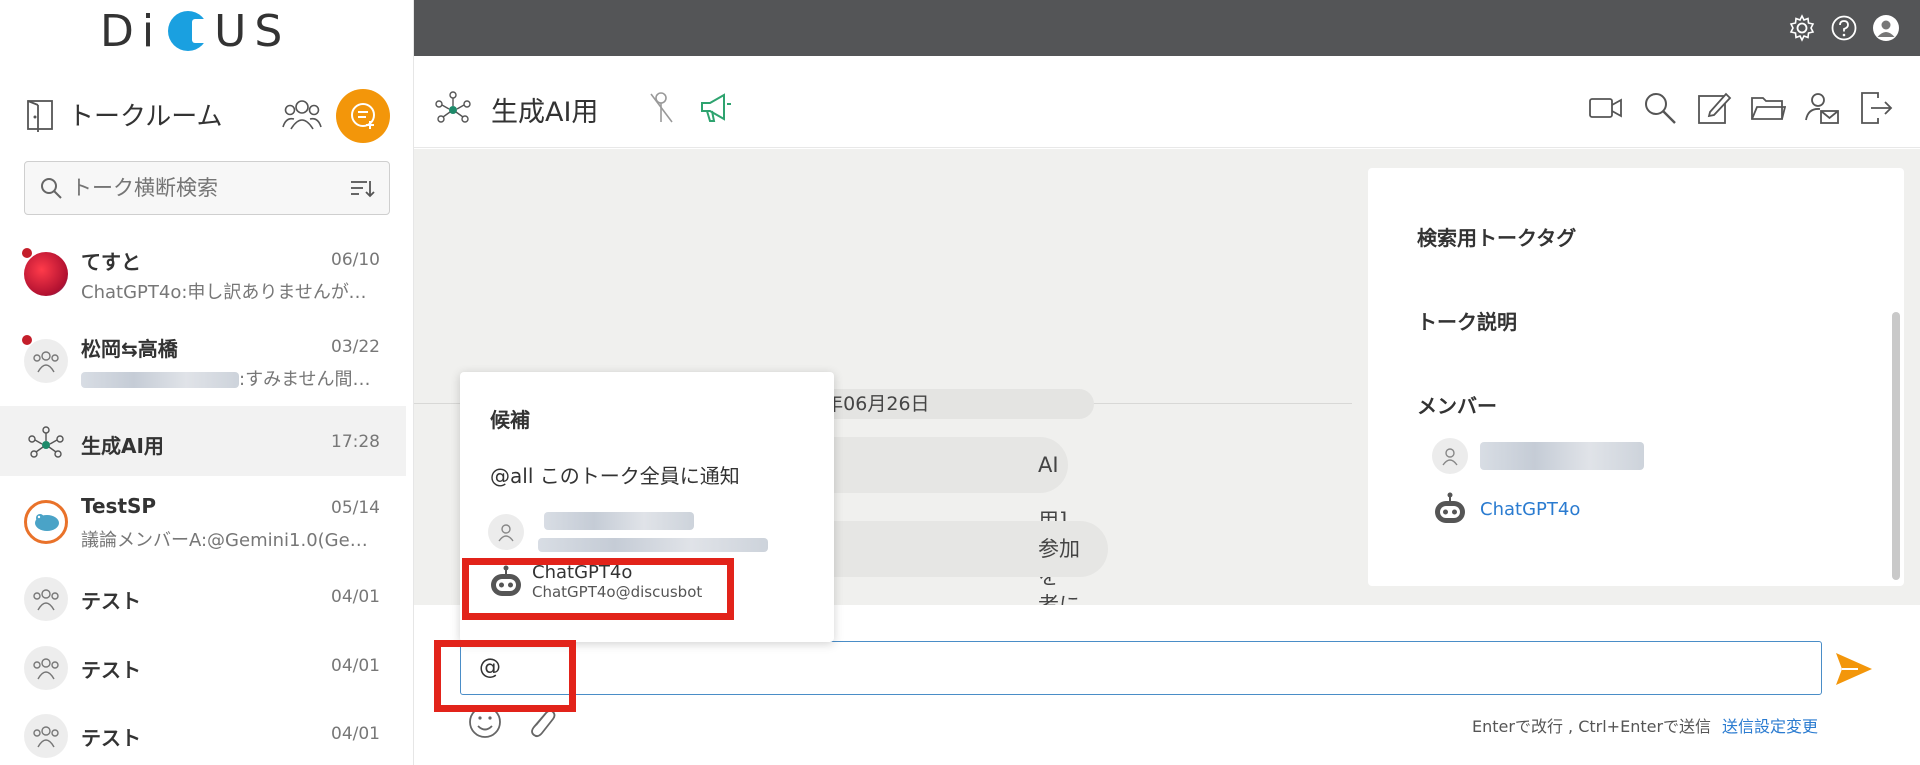 The width and height of the screenshot is (1920, 765). I want to click on talk-item-test-1: テスト 04/01, so click(203, 598).